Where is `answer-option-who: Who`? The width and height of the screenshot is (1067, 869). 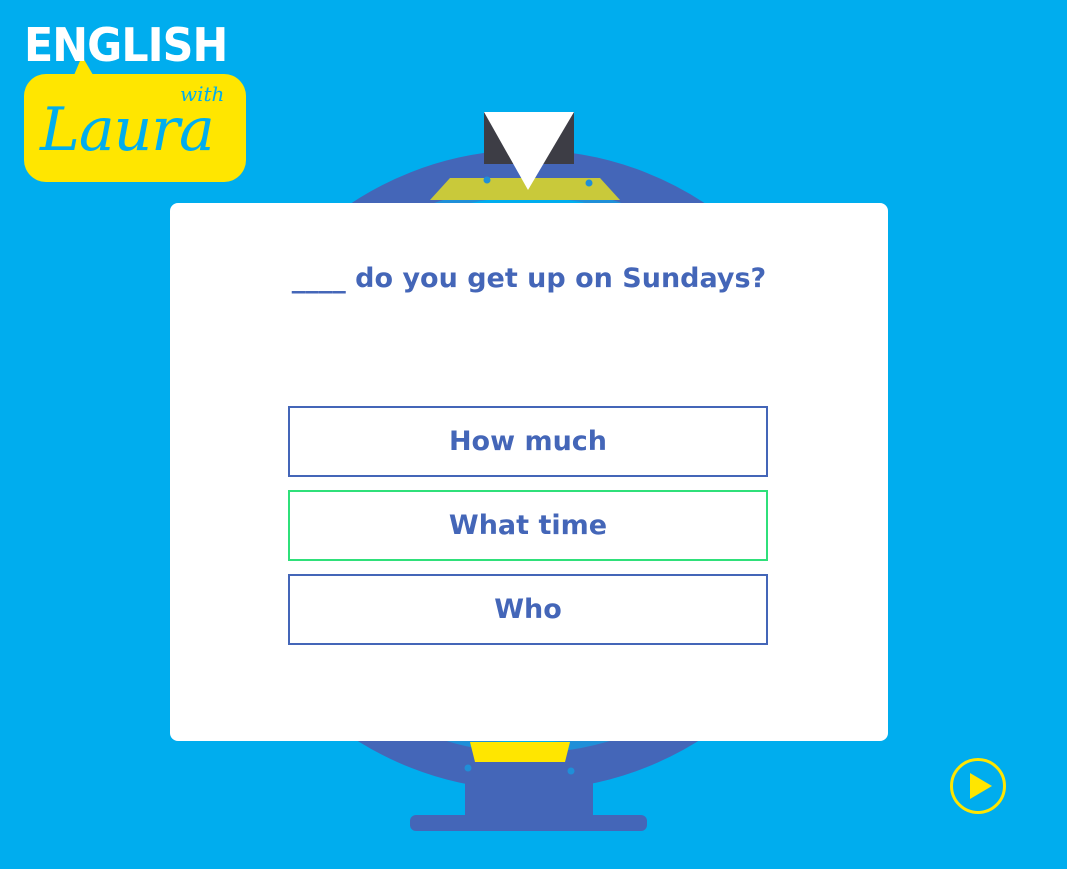
answer-option-who: Who is located at coordinates (528, 609).